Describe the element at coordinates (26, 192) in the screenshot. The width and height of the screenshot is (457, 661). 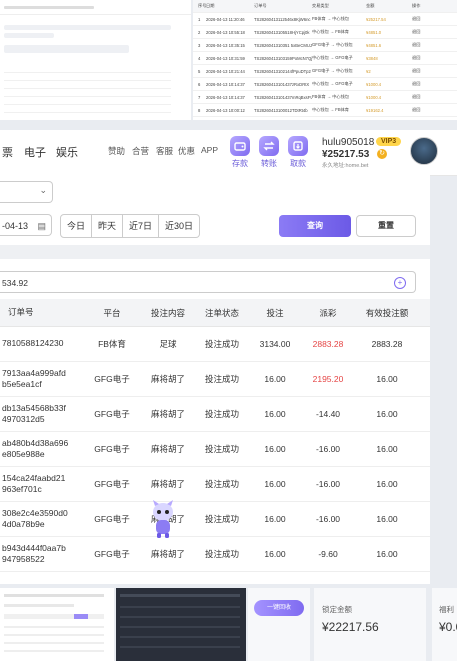
I see `platform-select: ⌄` at that location.